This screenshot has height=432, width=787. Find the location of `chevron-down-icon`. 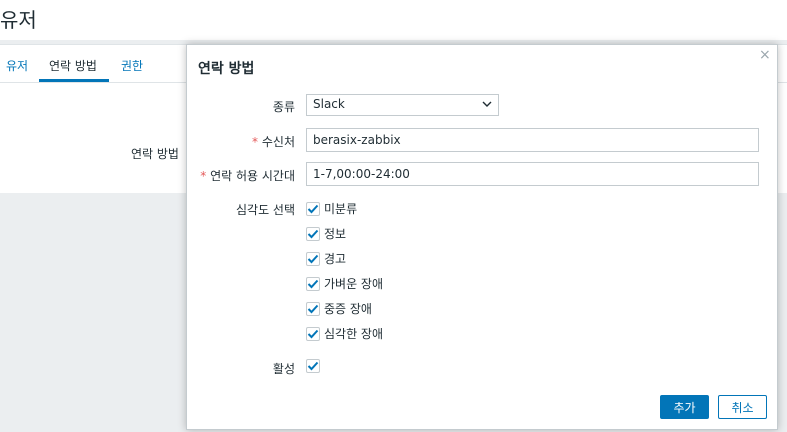

chevron-down-icon is located at coordinates (487, 105).